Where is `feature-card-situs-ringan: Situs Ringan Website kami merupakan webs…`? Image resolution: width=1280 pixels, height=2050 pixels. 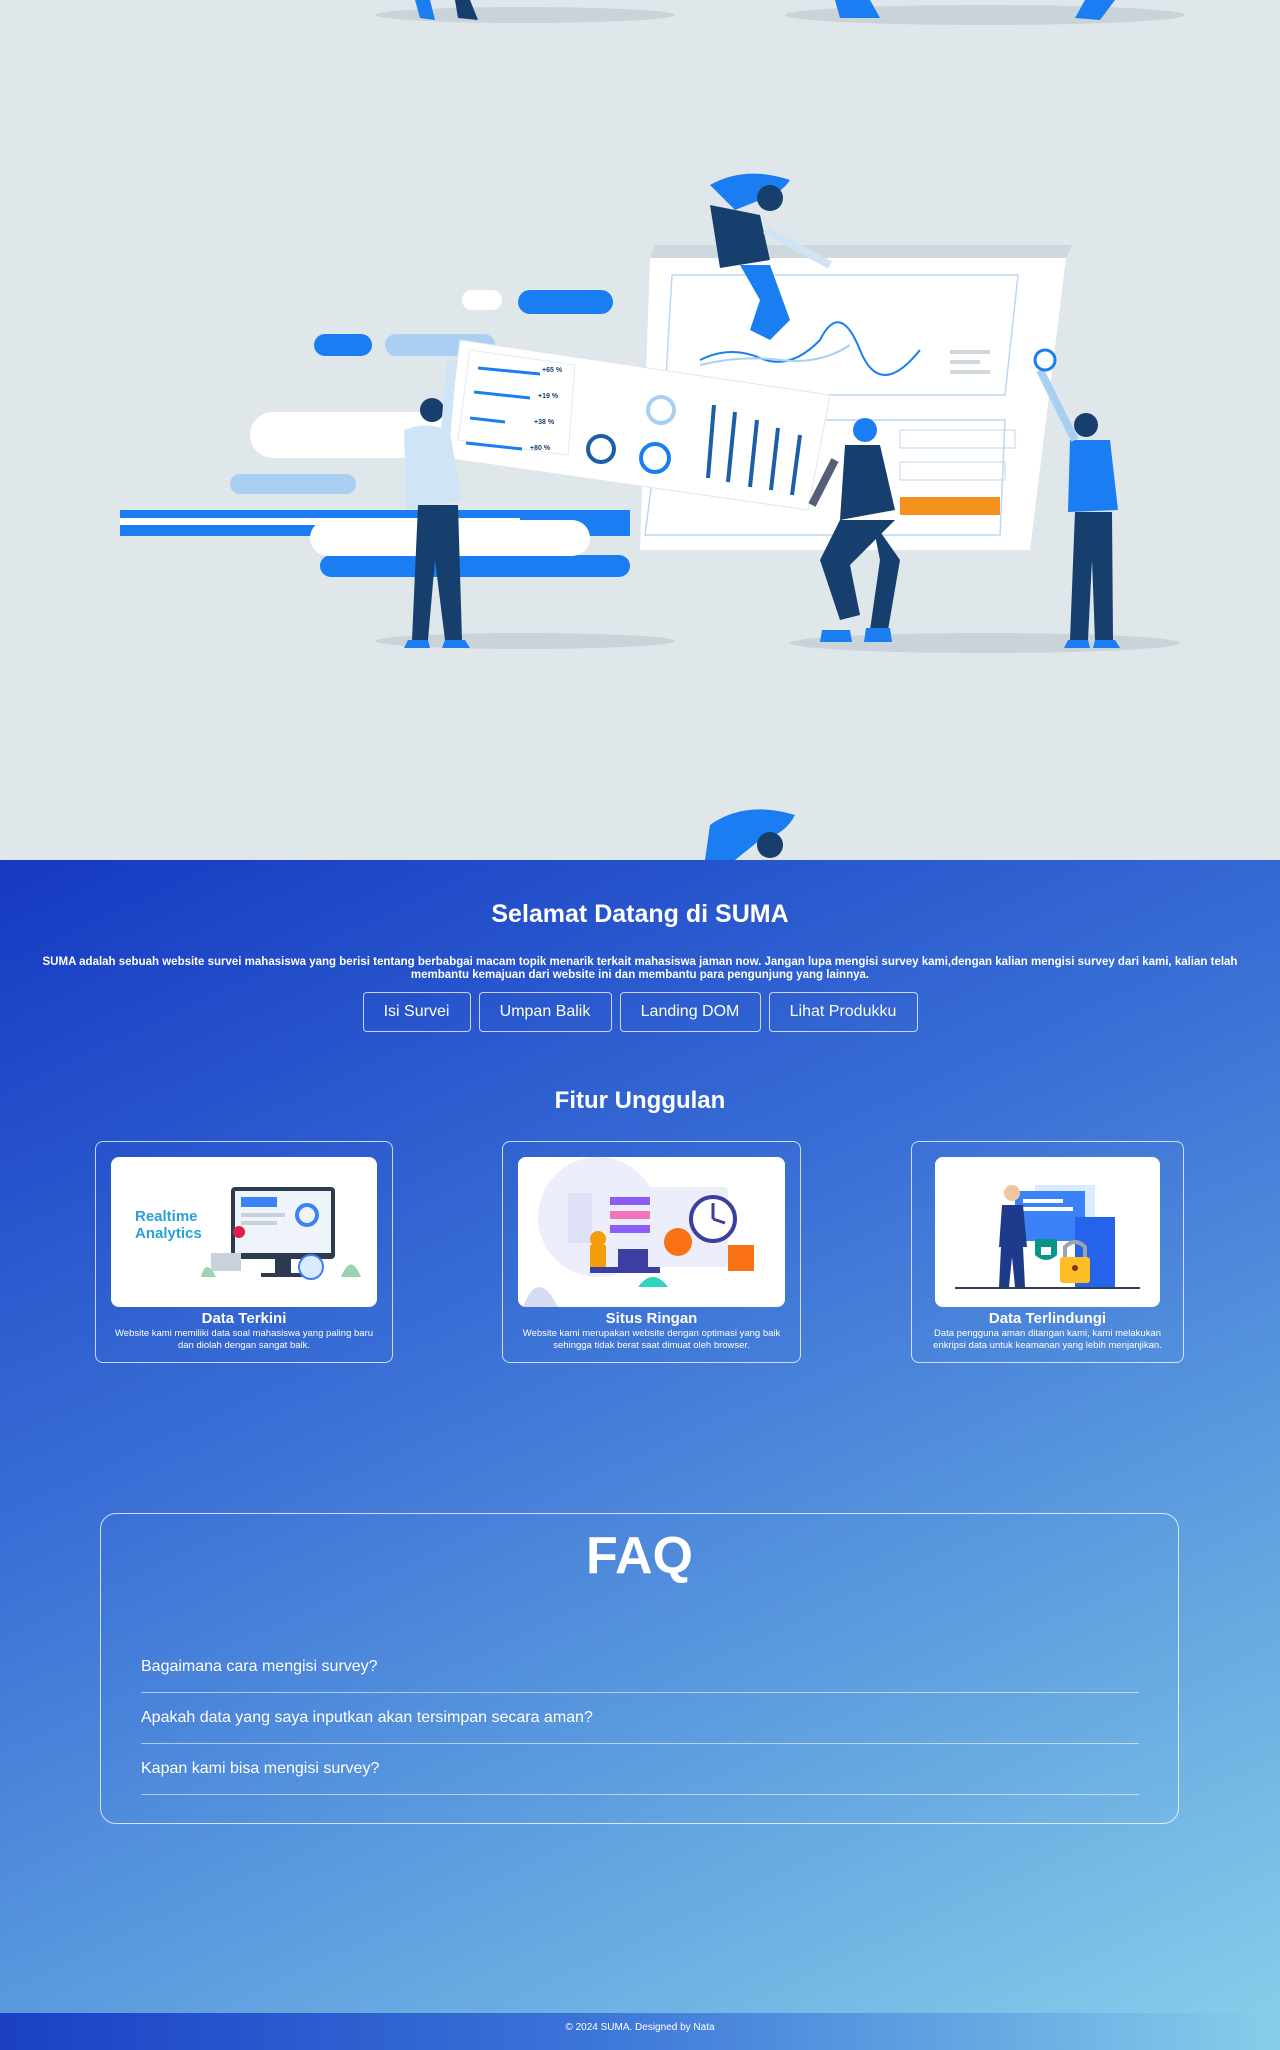
feature-card-situs-ringan: Situs Ringan Website kami merupakan webs… is located at coordinates (651, 1252).